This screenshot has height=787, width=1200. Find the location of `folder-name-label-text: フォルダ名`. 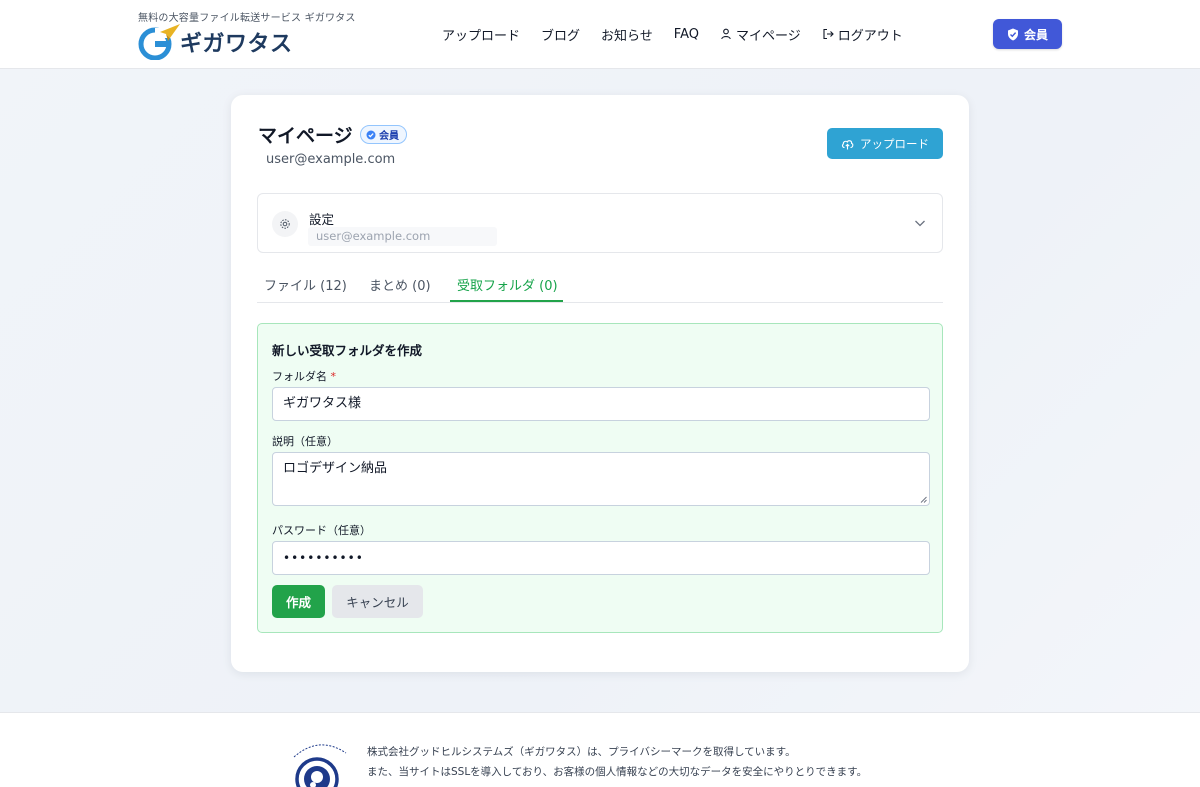

folder-name-label-text: フォルダ名 is located at coordinates (299, 376).